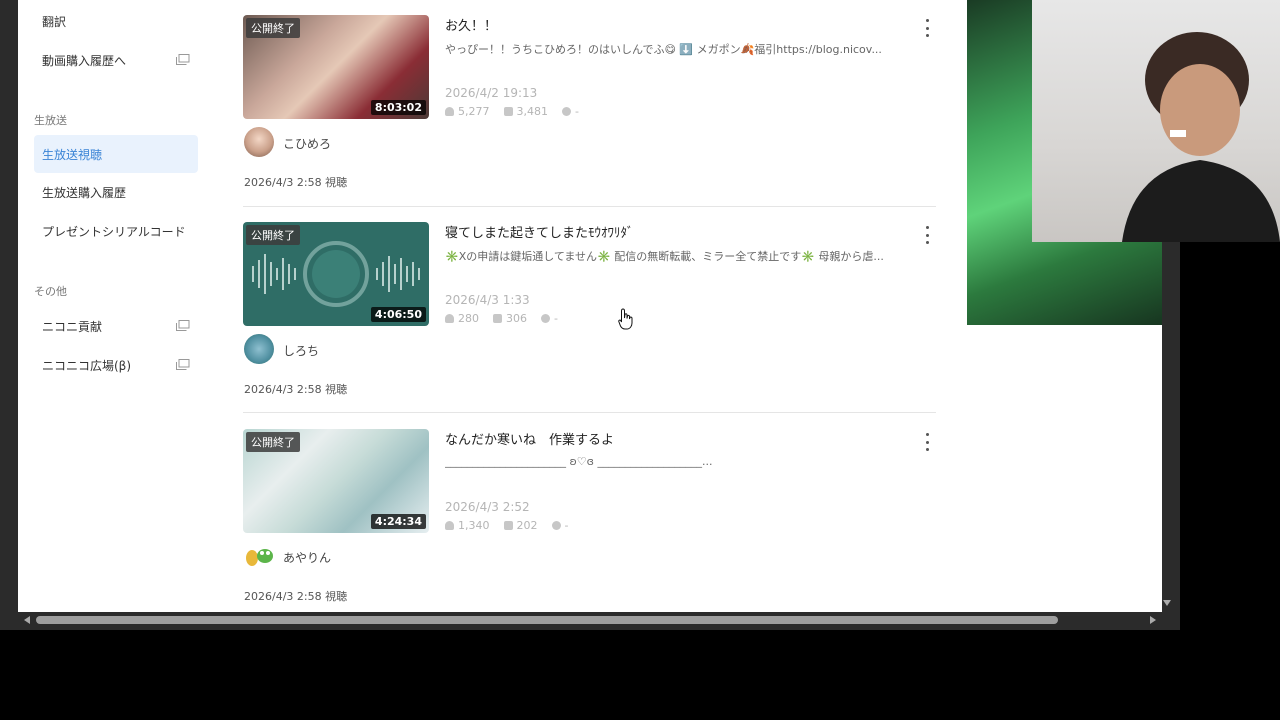 This screenshot has height=720, width=1280. What do you see at coordinates (1167, 603) in the screenshot?
I see `scroll-down-arrow-icon` at bounding box center [1167, 603].